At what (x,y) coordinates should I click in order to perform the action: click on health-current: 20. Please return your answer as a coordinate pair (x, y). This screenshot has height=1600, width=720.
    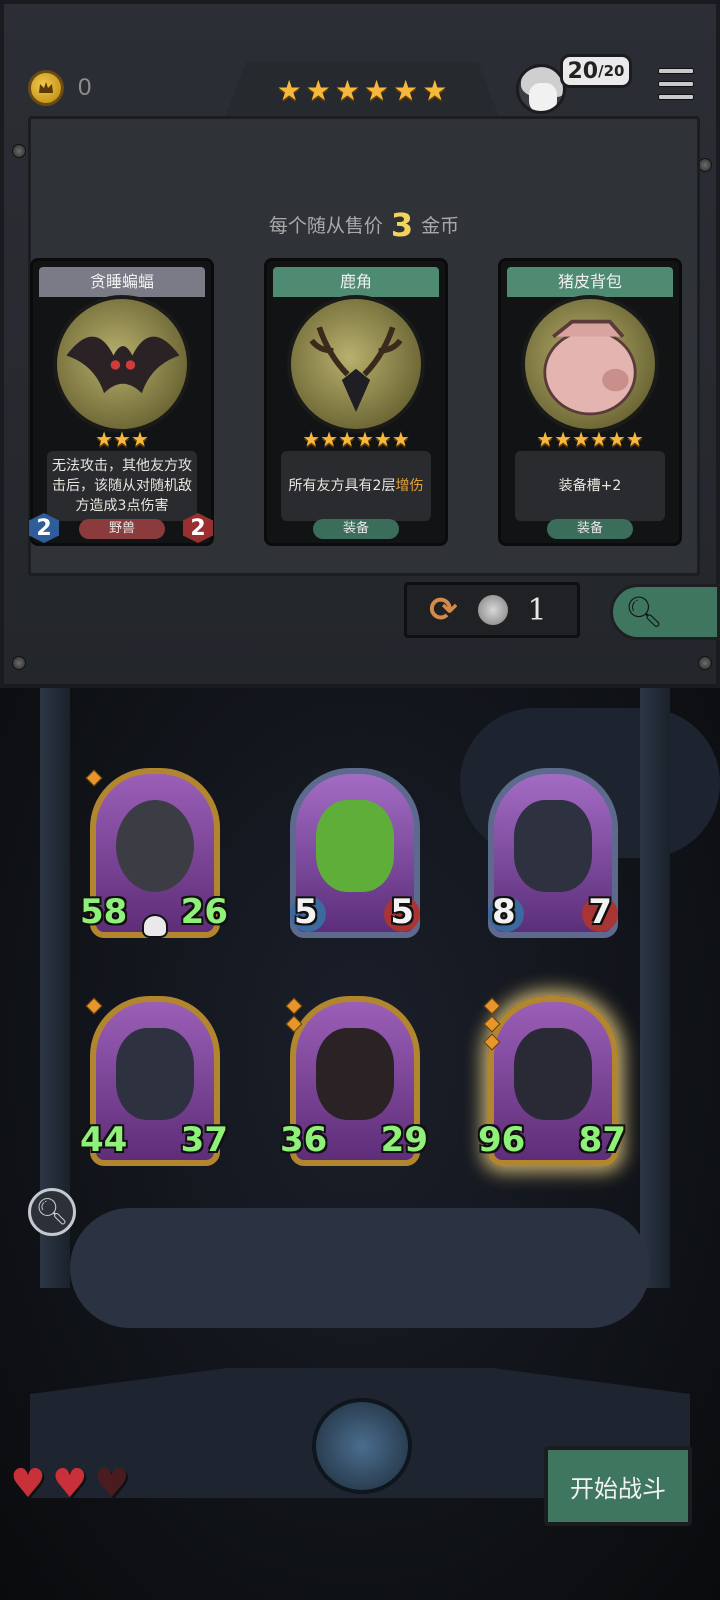
    Looking at the image, I should click on (583, 71).